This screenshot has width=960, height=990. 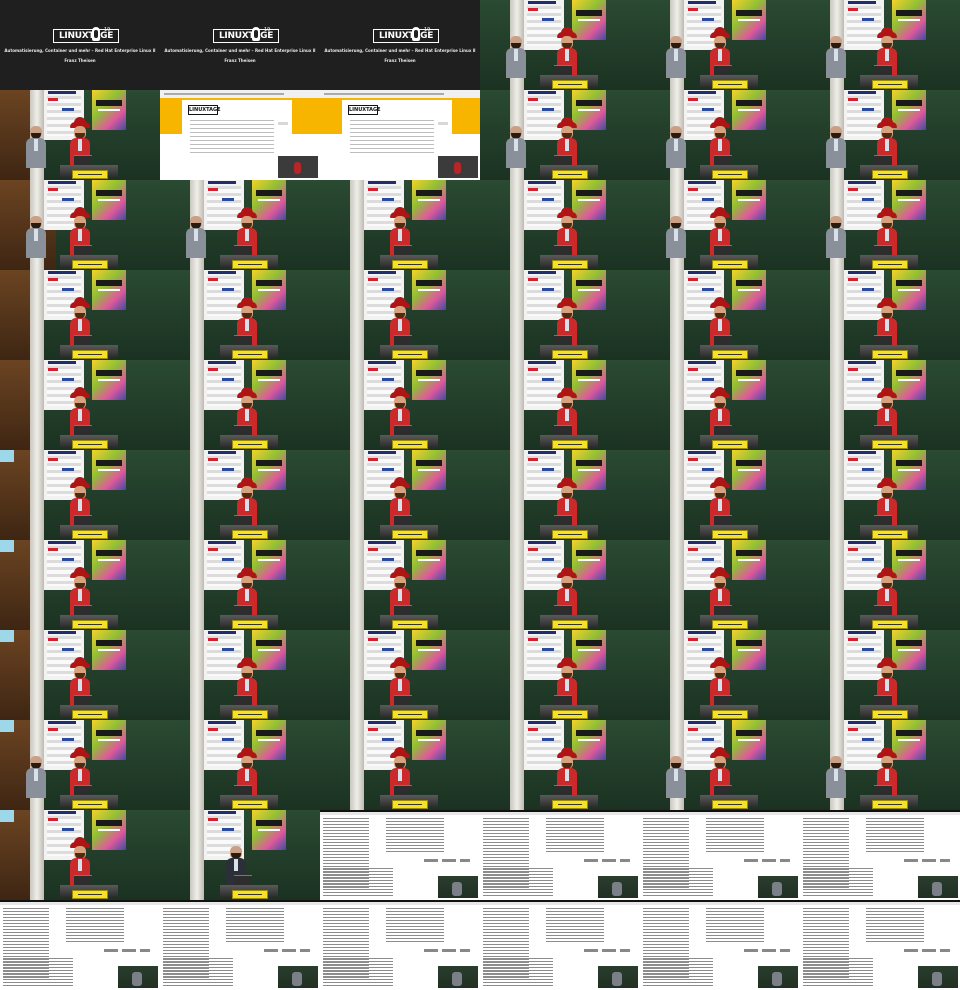 What do you see at coordinates (7, 636) in the screenshot?
I see `window-light` at bounding box center [7, 636].